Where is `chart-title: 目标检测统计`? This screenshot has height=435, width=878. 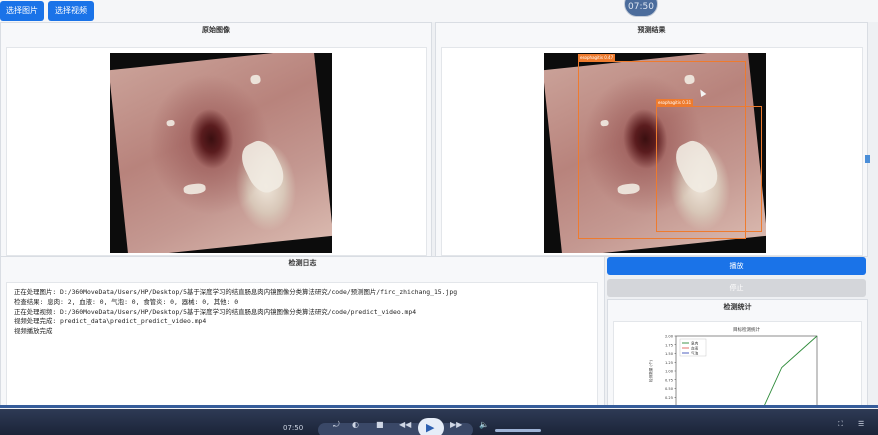 chart-title: 目标检测统计 is located at coordinates (746, 329).